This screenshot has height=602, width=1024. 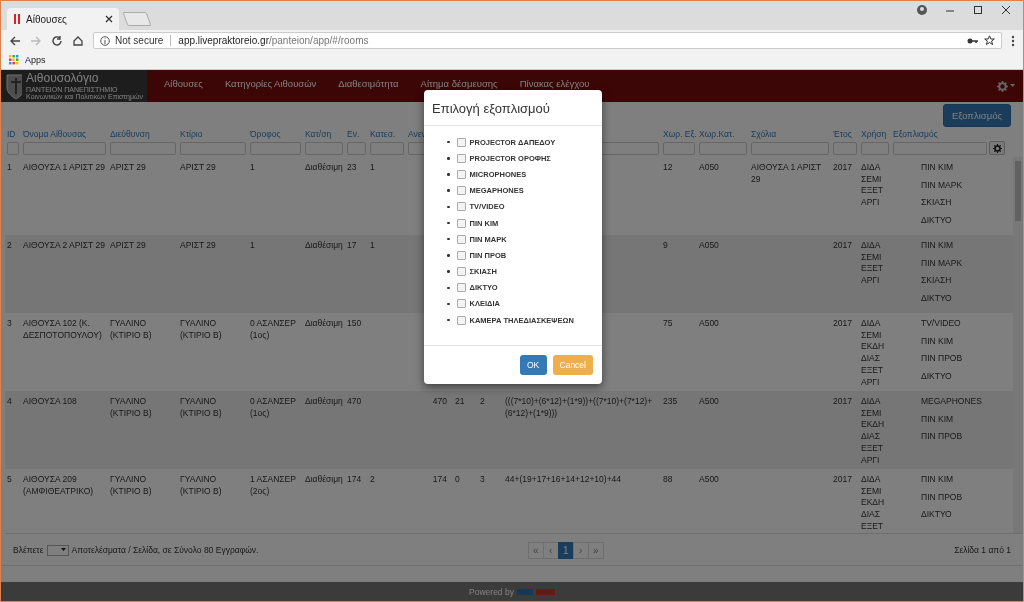 What do you see at coordinates (679, 134) in the screenshot?
I see `column-header: Χωρ. Εξ.` at bounding box center [679, 134].